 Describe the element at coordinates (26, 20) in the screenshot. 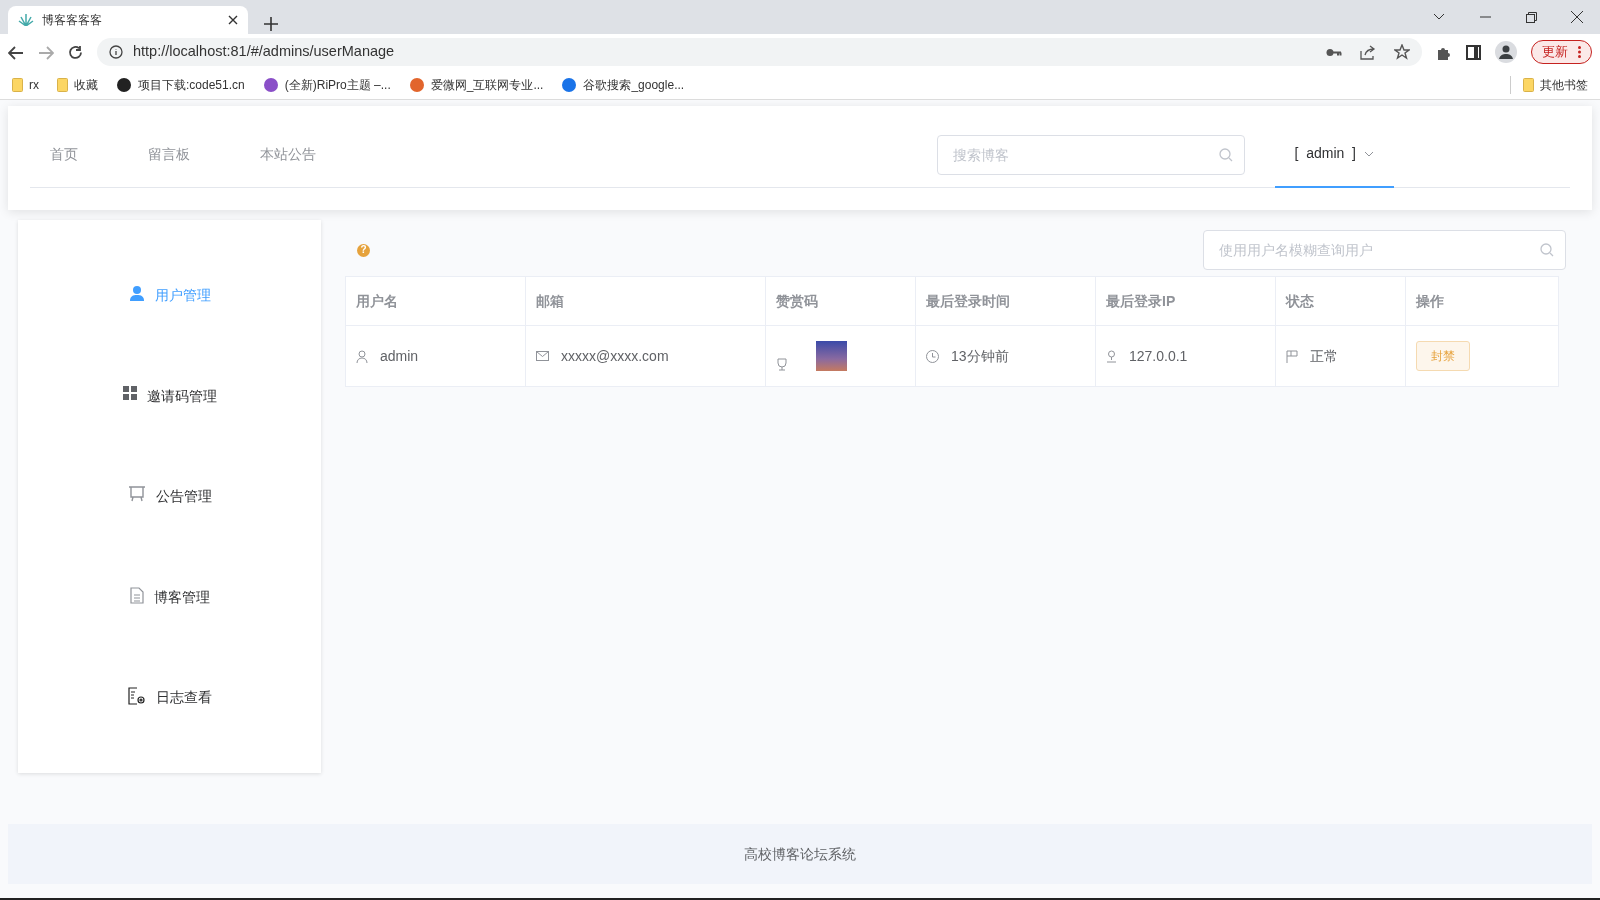

I see `leaf-icon` at that location.